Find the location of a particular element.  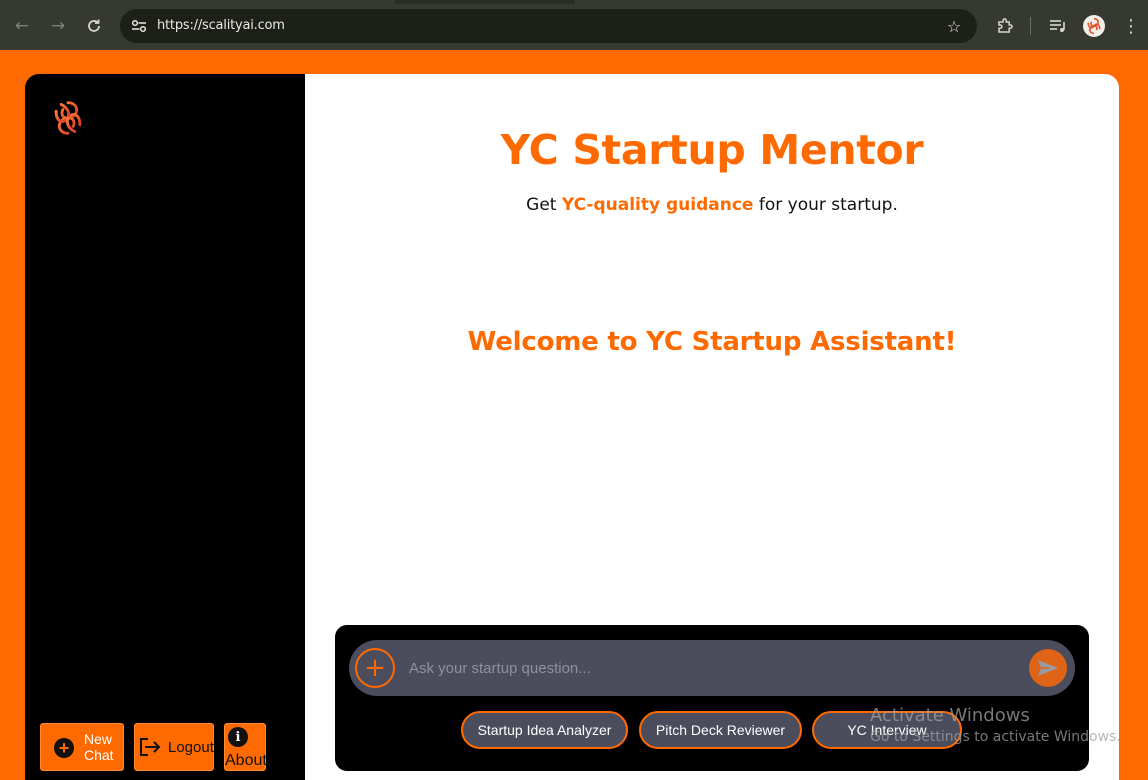

logout-icon is located at coordinates (150, 747).